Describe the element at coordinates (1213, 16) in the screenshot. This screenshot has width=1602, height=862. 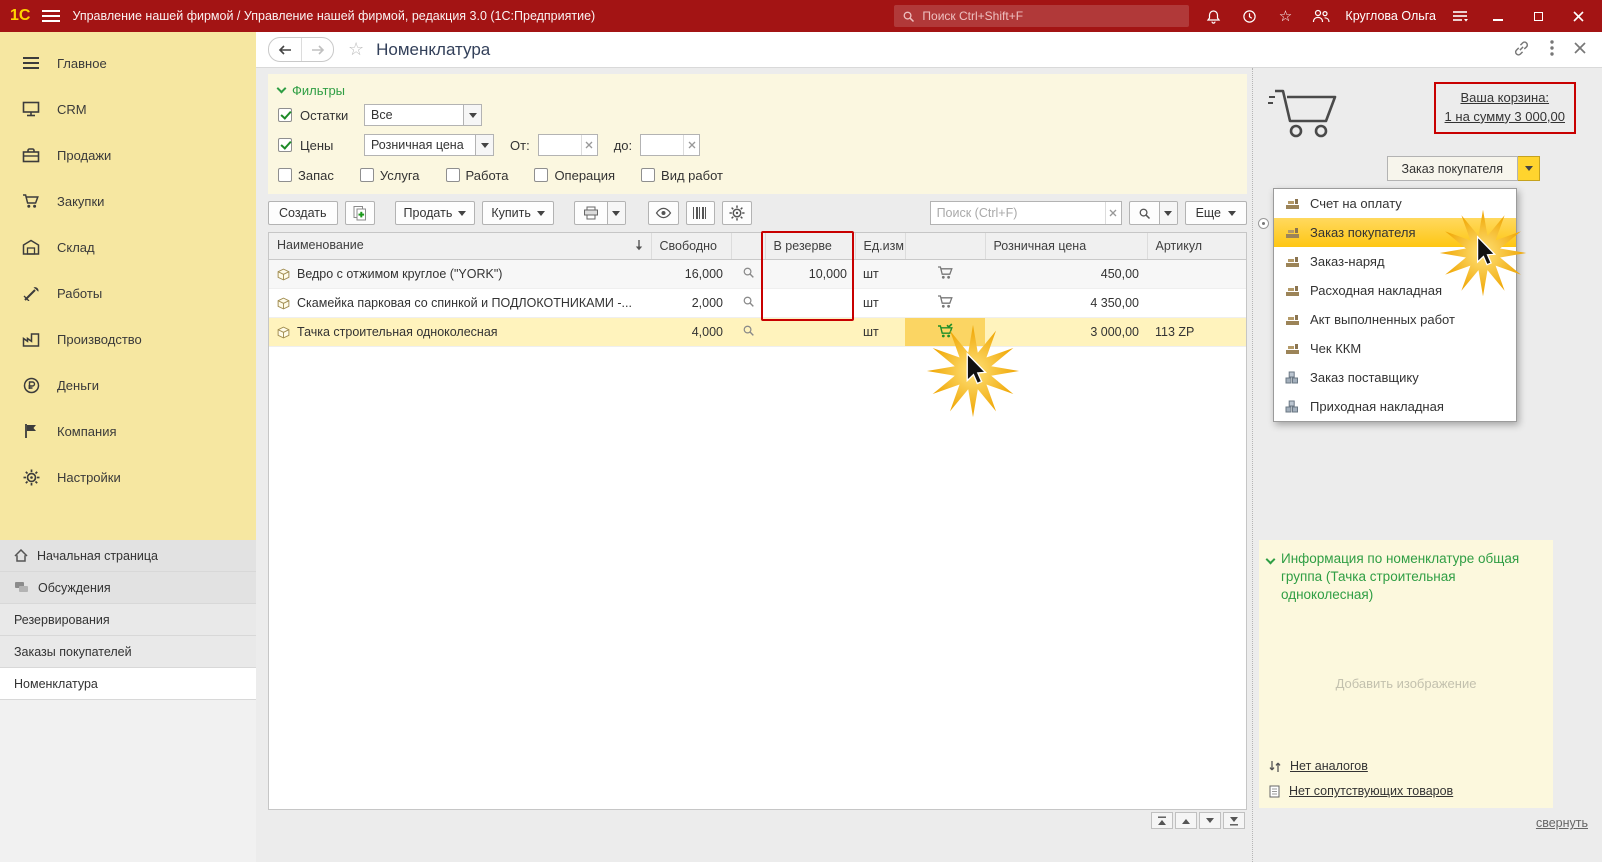
I see `notifications-bell-icon` at that location.